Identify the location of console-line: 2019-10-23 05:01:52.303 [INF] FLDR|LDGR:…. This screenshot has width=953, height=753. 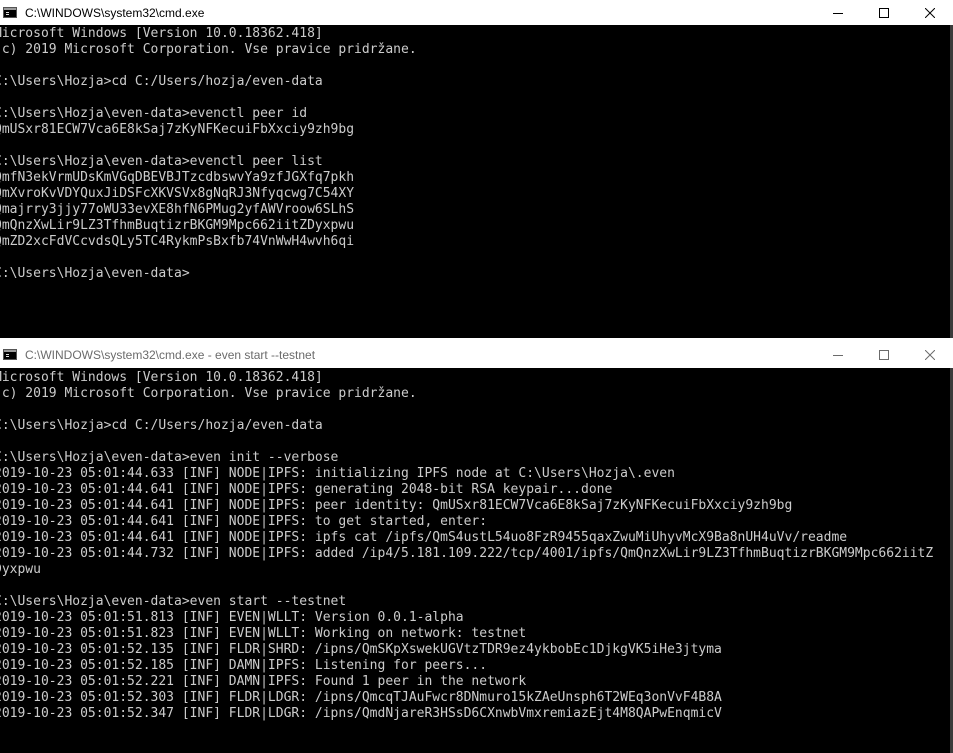
(361, 697).